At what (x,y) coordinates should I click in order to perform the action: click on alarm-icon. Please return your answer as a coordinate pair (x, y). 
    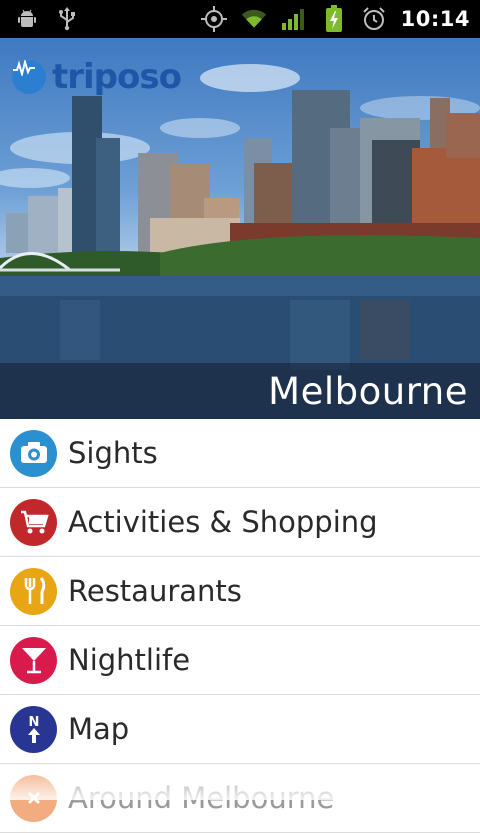
    Looking at the image, I should click on (374, 19).